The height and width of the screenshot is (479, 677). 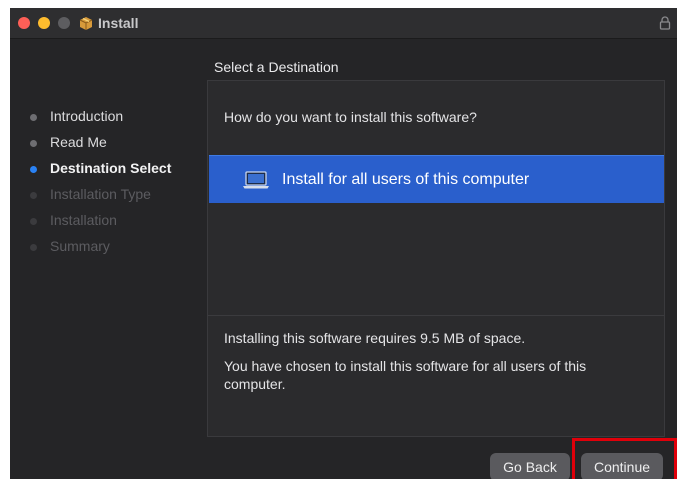 What do you see at coordinates (118, 23) in the screenshot?
I see `window-title: Install` at bounding box center [118, 23].